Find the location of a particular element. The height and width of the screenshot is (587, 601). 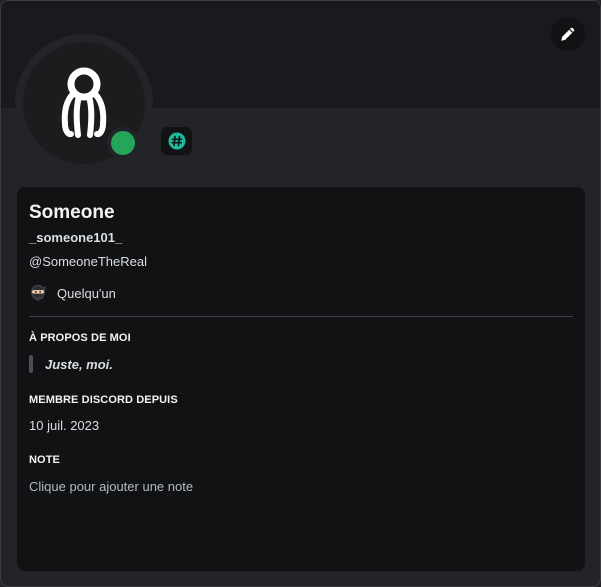

about-me-text: Juste, moi. is located at coordinates (79, 364).